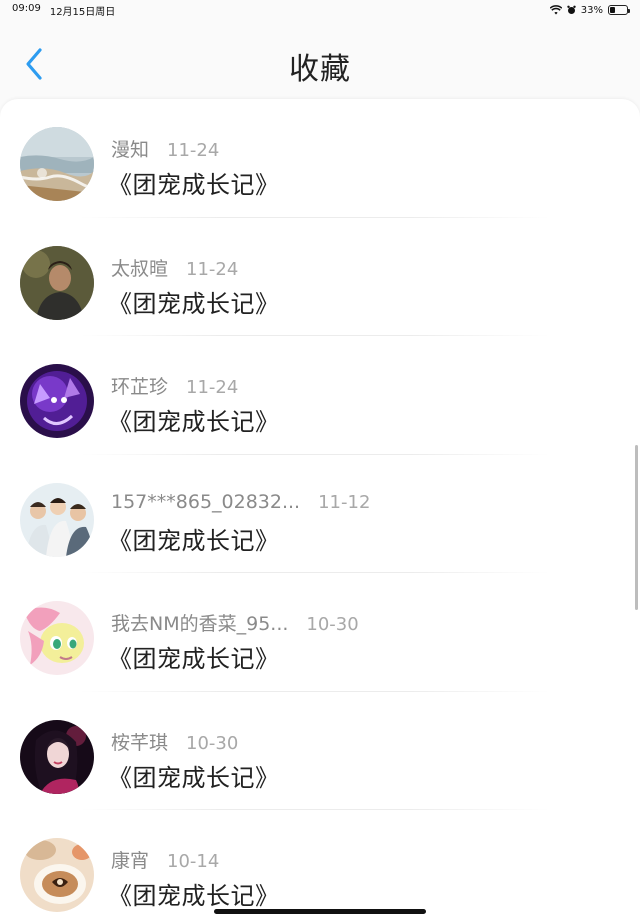 The width and height of the screenshot is (640, 921). I want to click on battery-percentage: 33%, so click(591, 10).